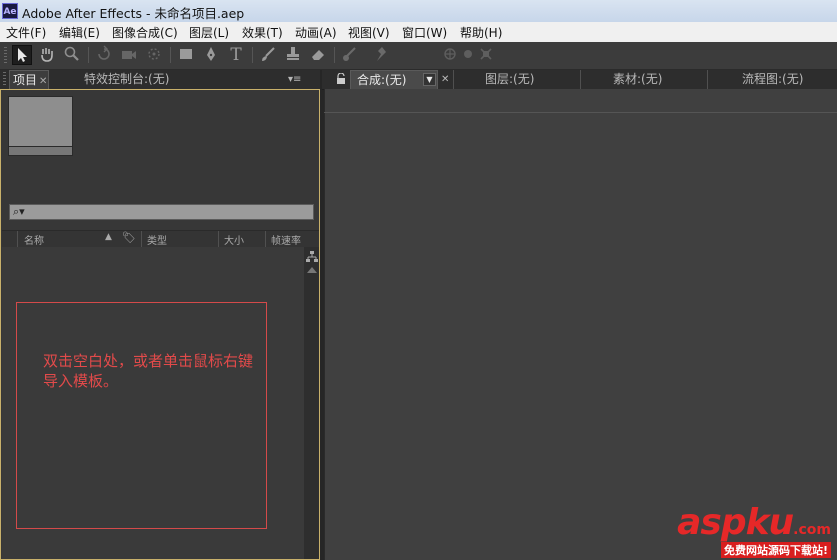 The width and height of the screenshot is (837, 560). What do you see at coordinates (4, 79) in the screenshot?
I see `panel-grip` at bounding box center [4, 79].